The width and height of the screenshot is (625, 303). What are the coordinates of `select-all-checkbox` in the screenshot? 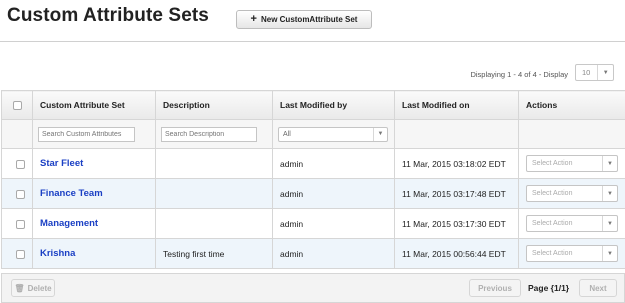 It's located at (17, 106).